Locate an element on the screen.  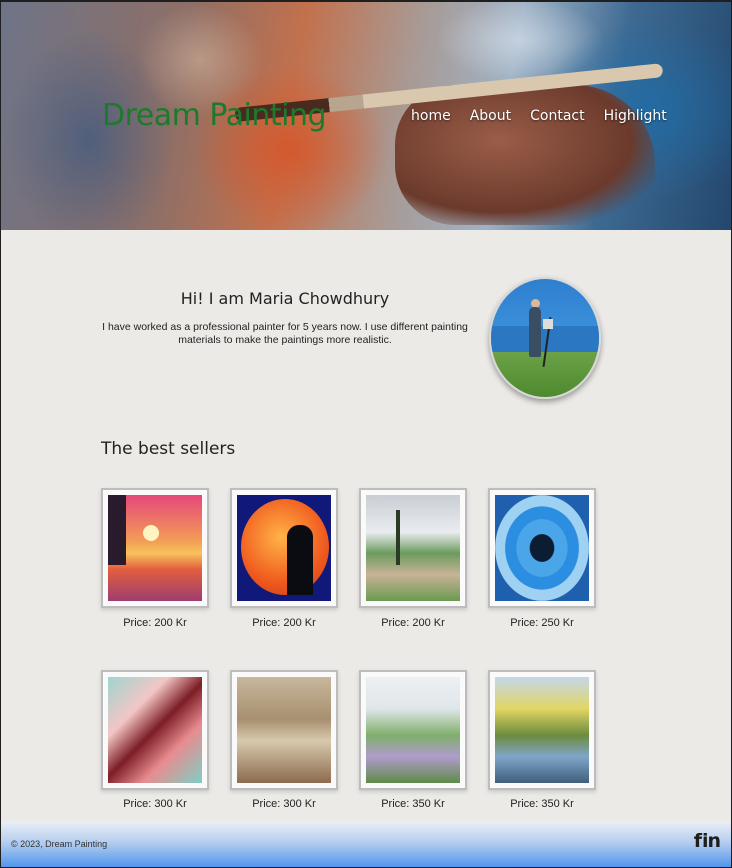
painting-lilac-trees is located at coordinates (413, 730).